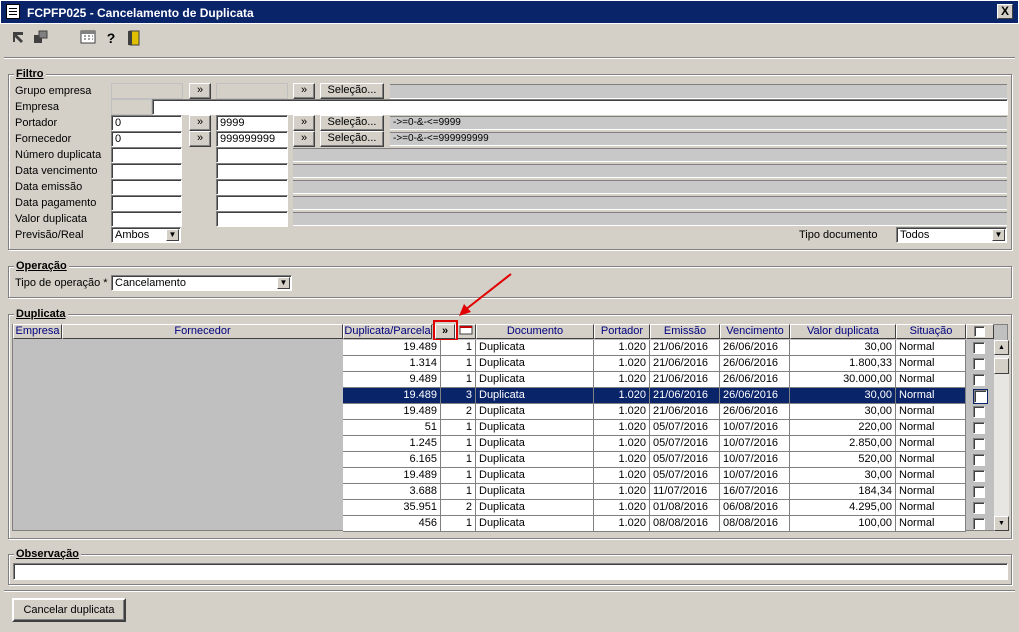 Image resolution: width=1019 pixels, height=632 pixels. I want to click on cell-emissao: 01/08/2016, so click(685, 508).